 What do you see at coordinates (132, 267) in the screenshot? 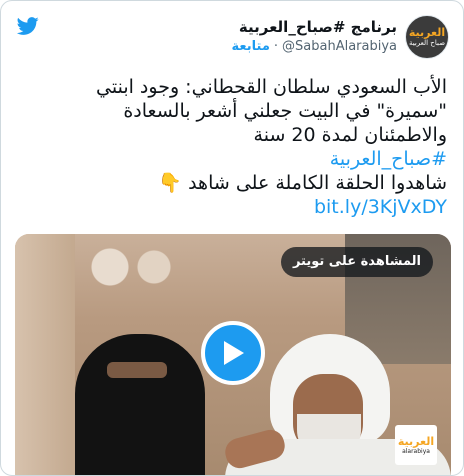
I see `background-decoration` at bounding box center [132, 267].